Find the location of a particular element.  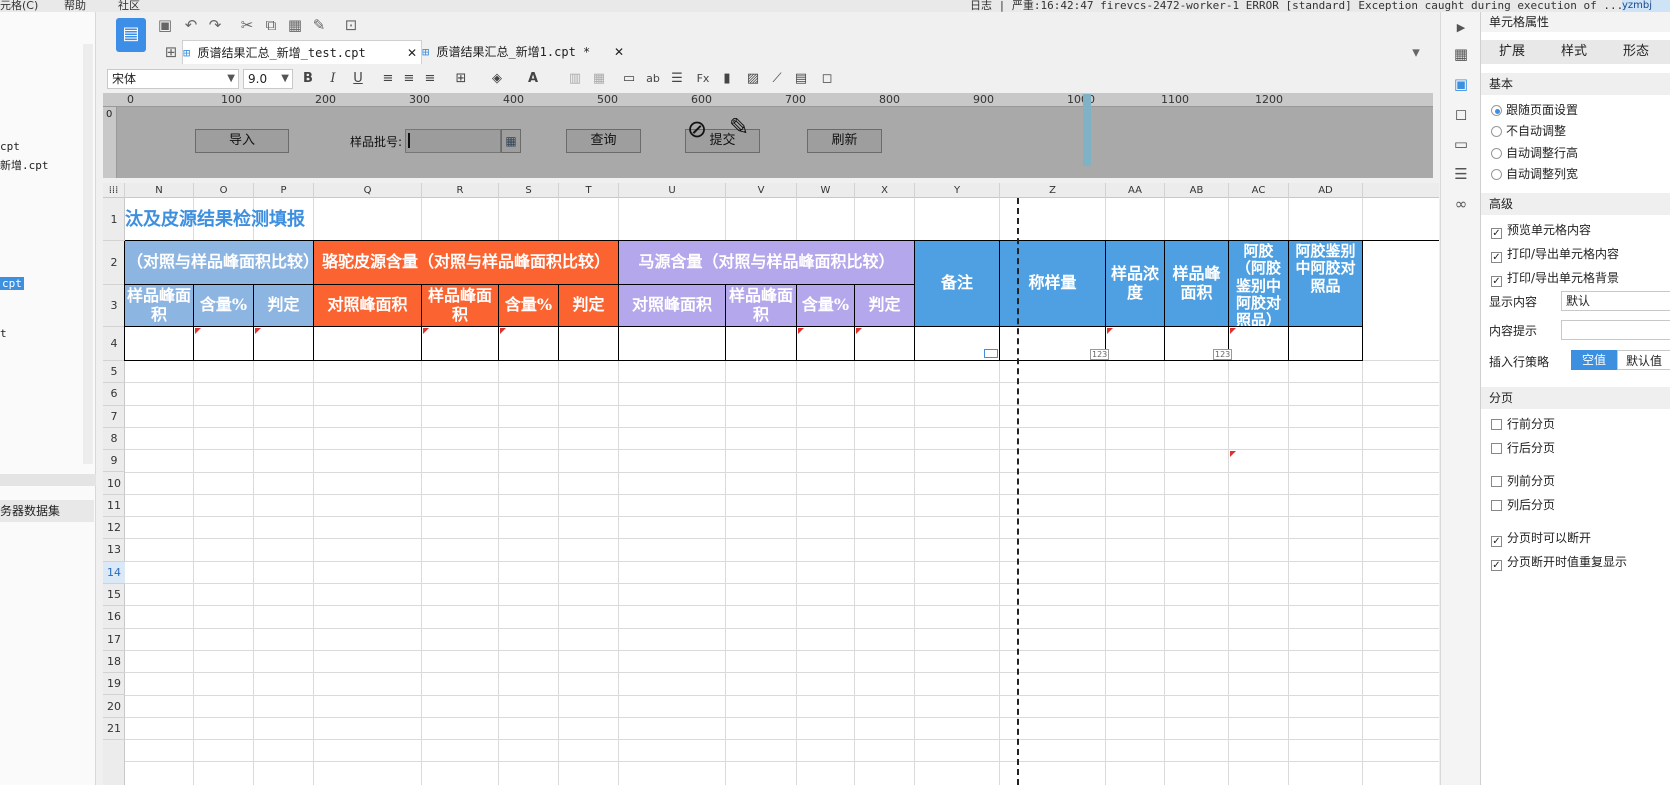

menu-format: 元格(C) is located at coordinates (19, 6).